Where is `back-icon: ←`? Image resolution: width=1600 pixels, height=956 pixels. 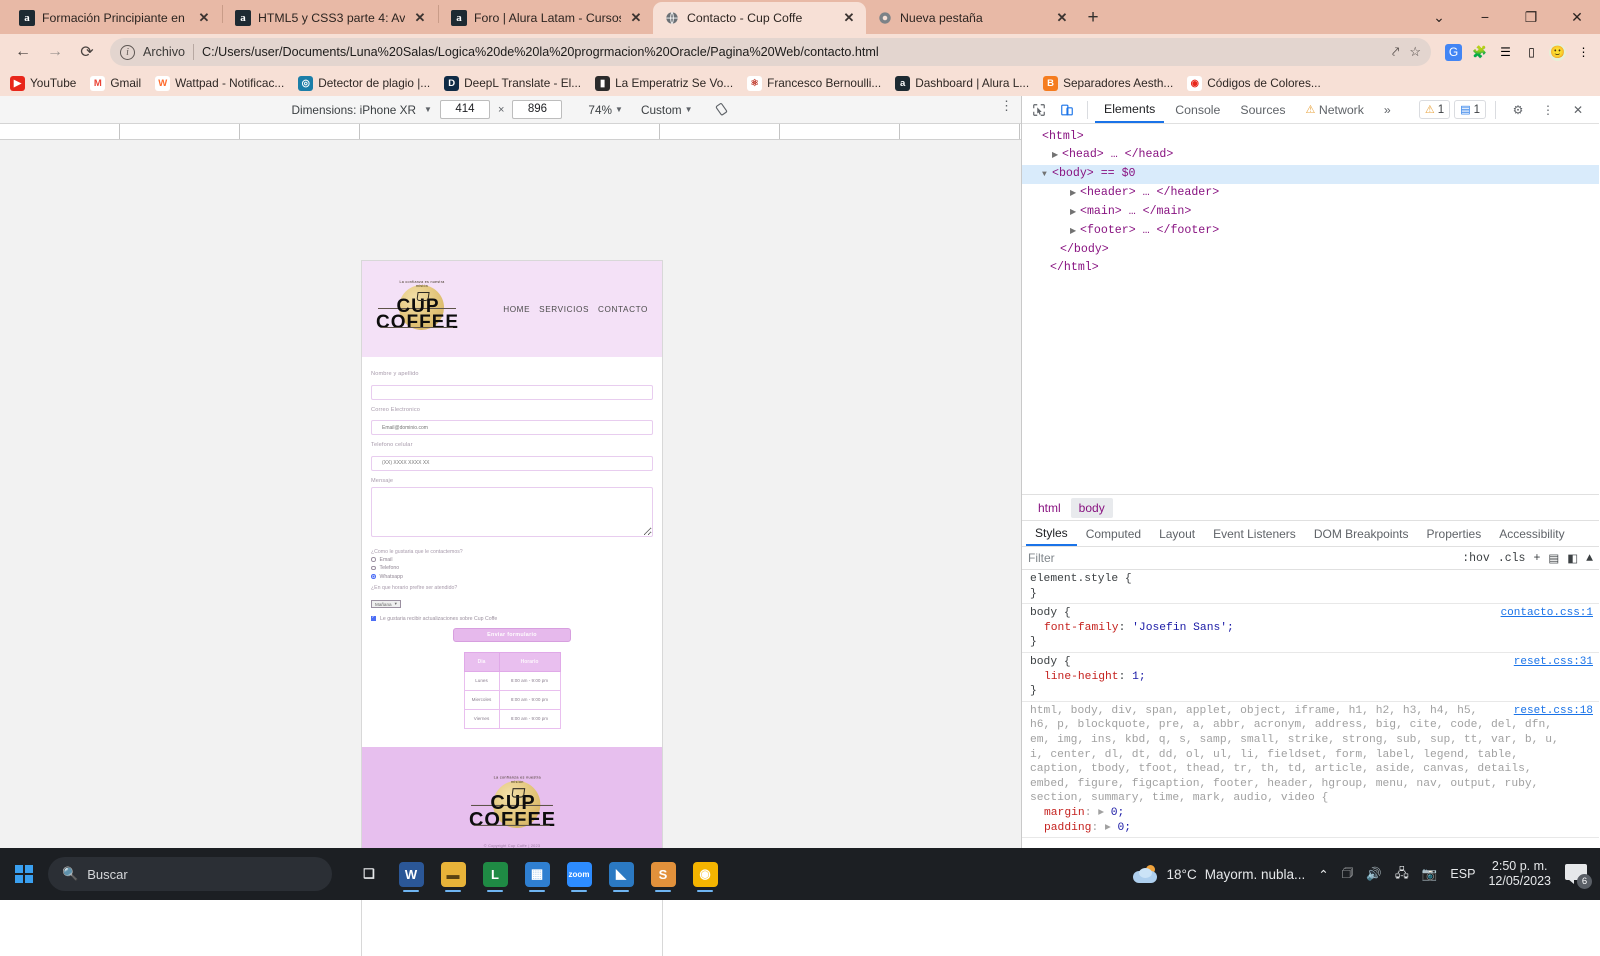 back-icon: ← is located at coordinates (23, 52).